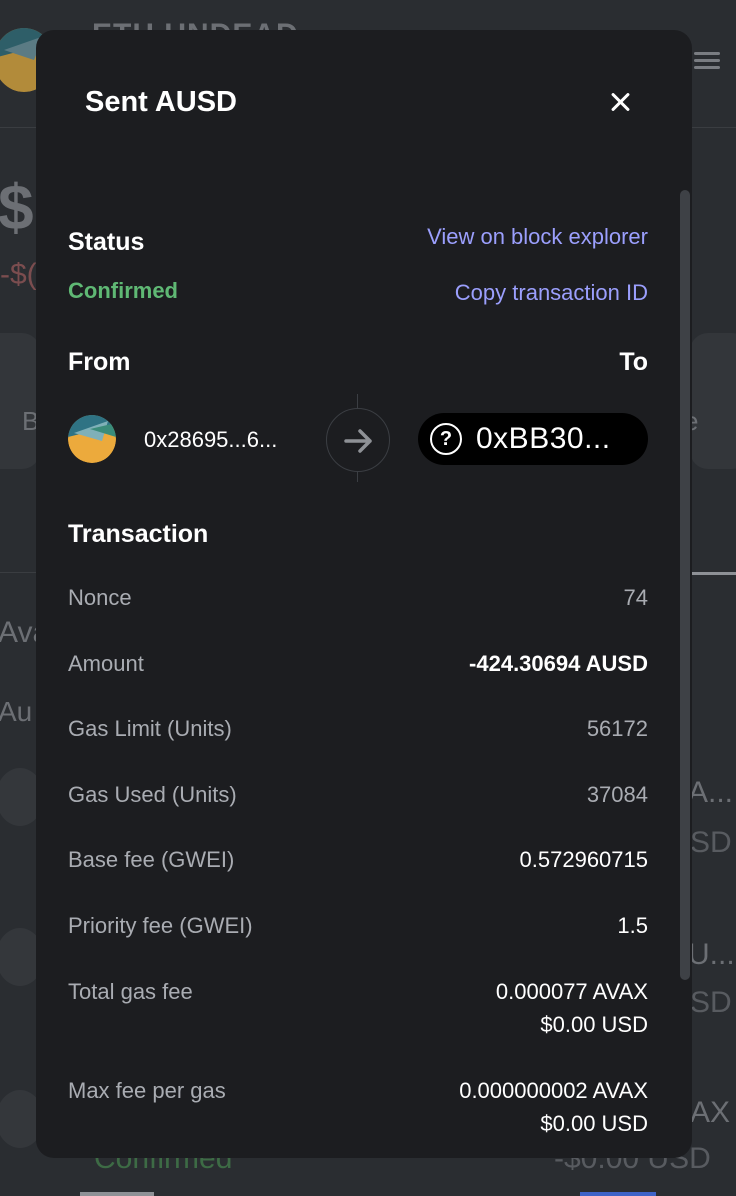 Image resolution: width=736 pixels, height=1196 pixels. What do you see at coordinates (151, 859) in the screenshot?
I see `base-fee-label: Base fee (GWEI)` at bounding box center [151, 859].